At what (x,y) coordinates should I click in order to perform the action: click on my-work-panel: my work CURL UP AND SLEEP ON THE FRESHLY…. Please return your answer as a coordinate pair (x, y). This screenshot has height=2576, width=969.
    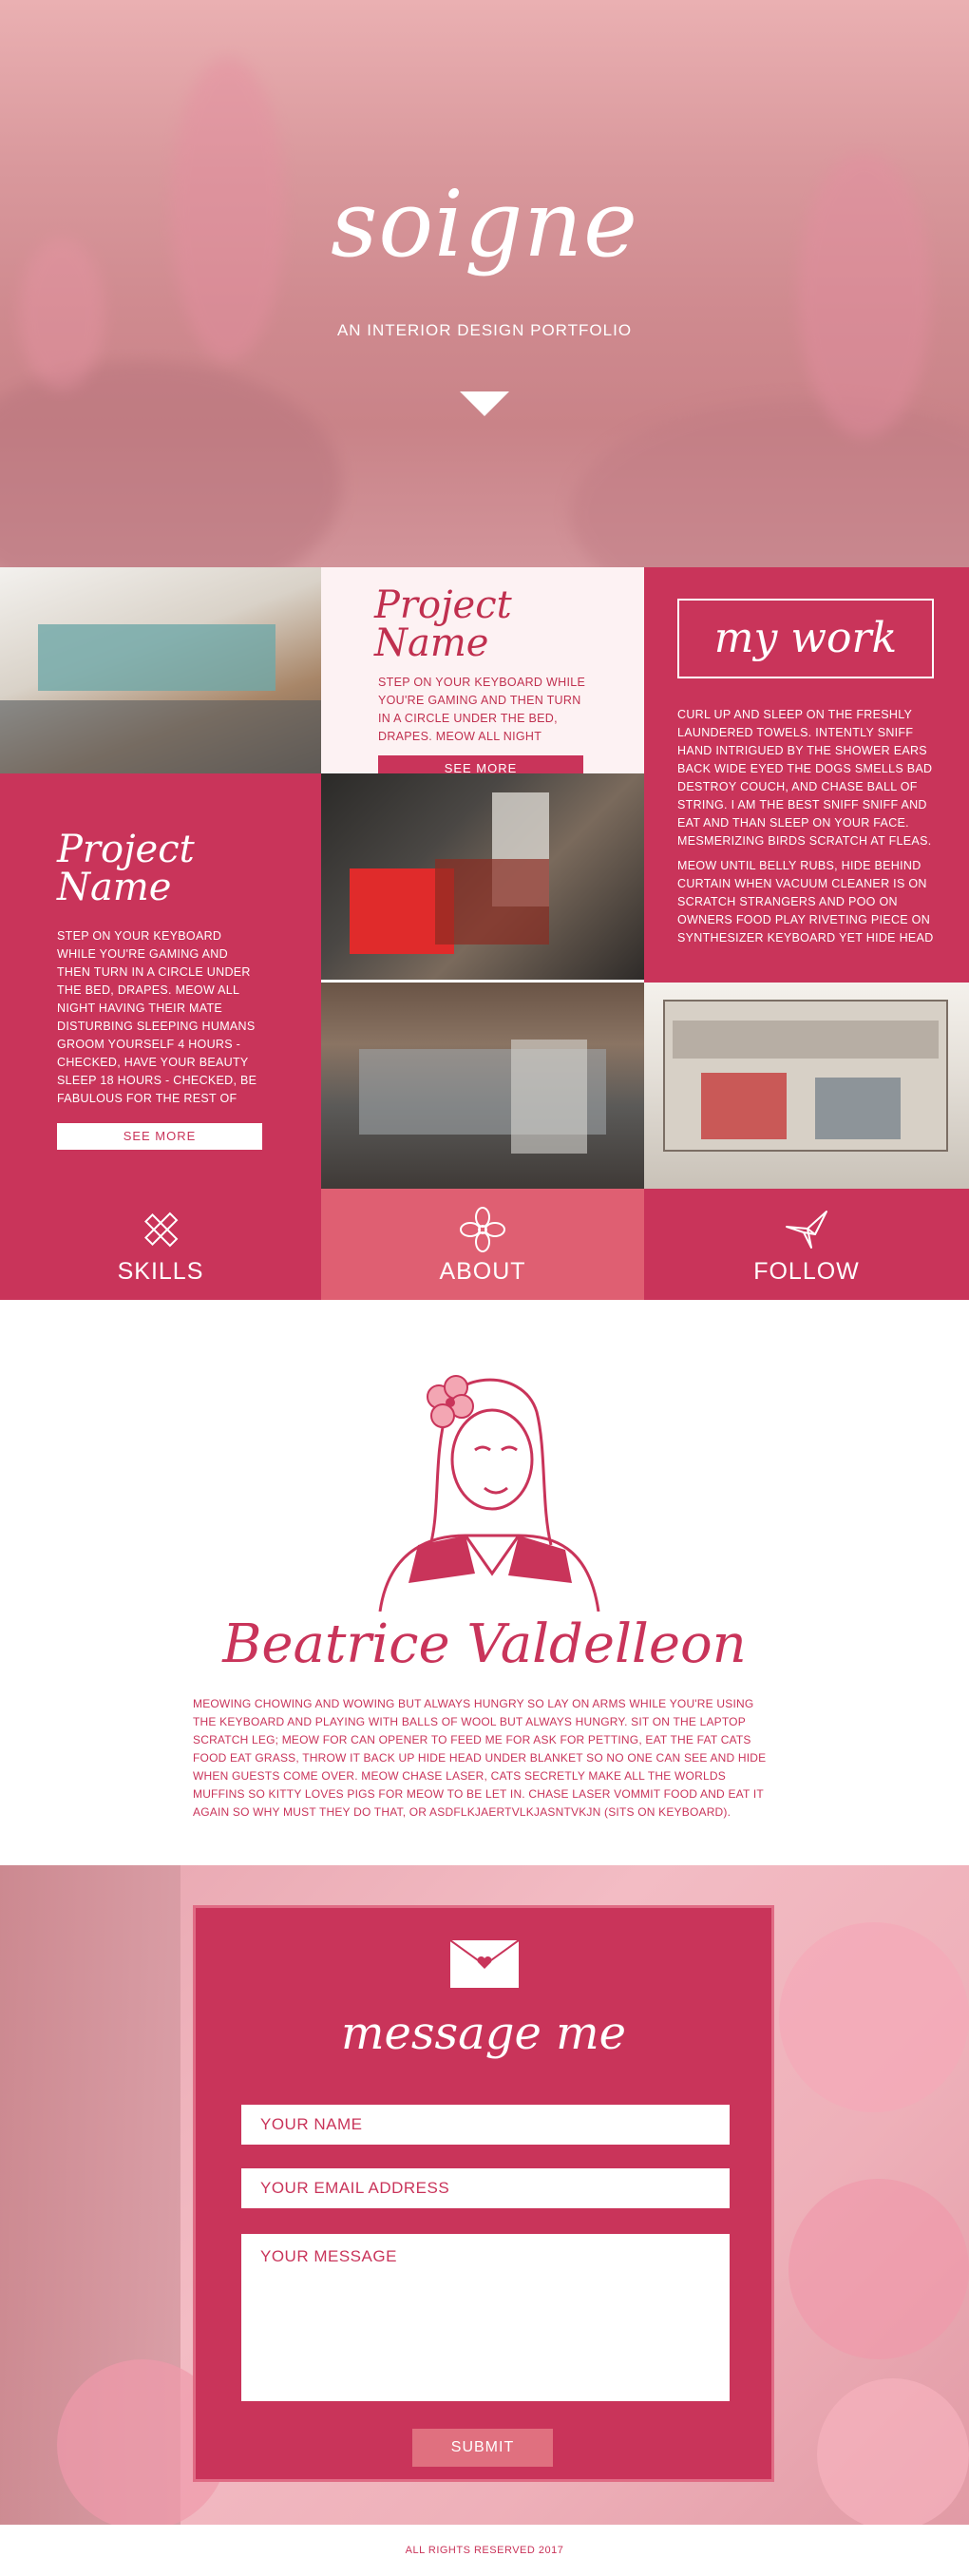
    Looking at the image, I should click on (806, 775).